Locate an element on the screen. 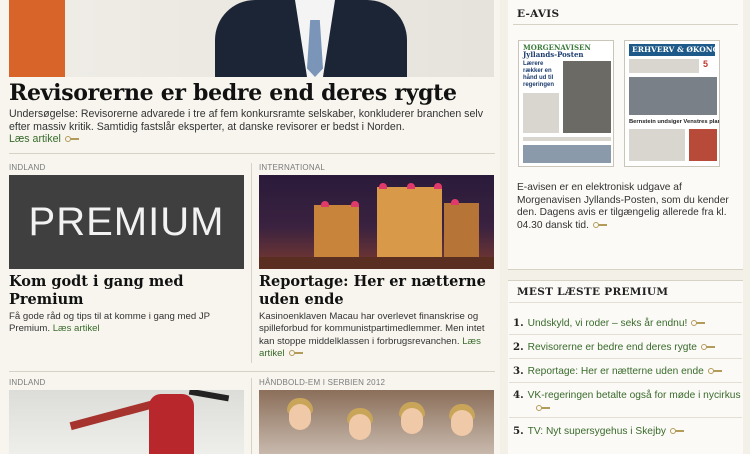 This screenshot has width=750, height=454. most-read-item-key is located at coordinates (541, 408).